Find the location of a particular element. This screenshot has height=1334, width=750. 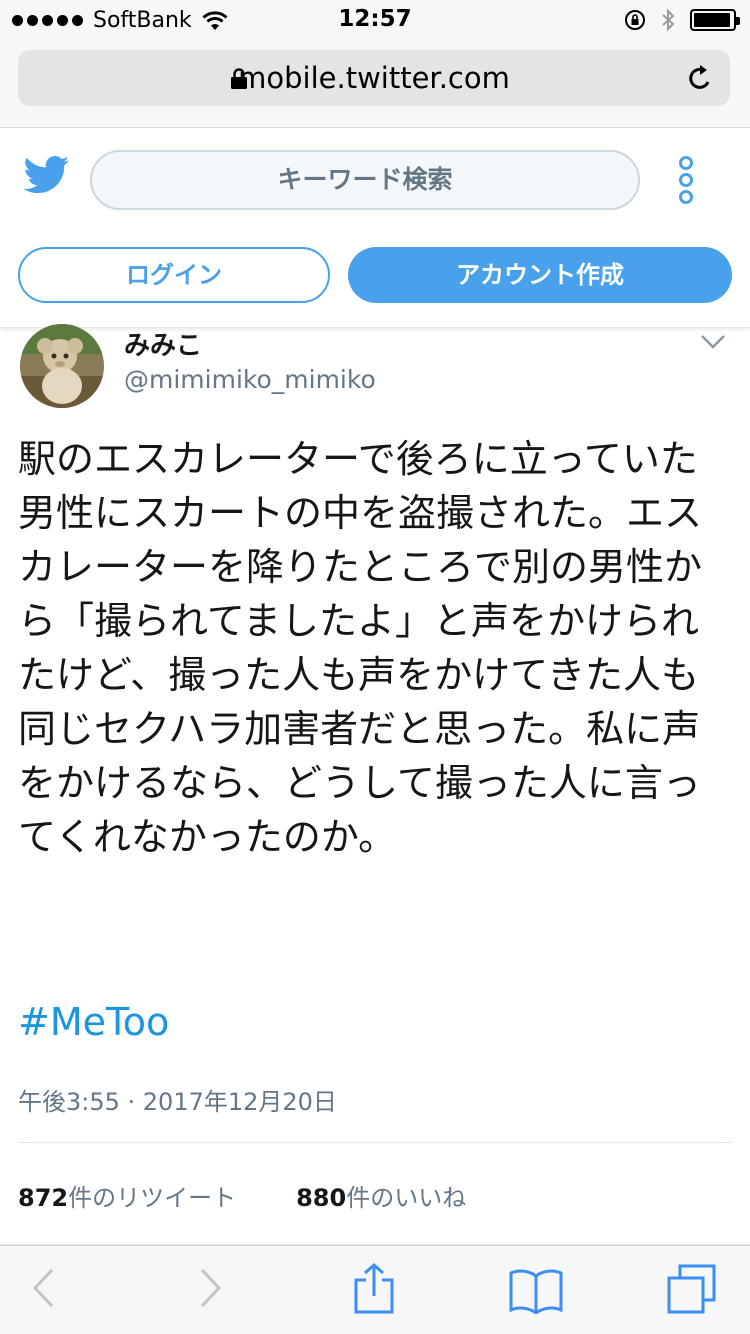

browser-address-area: mobile.twitter.com is located at coordinates (375, 84).